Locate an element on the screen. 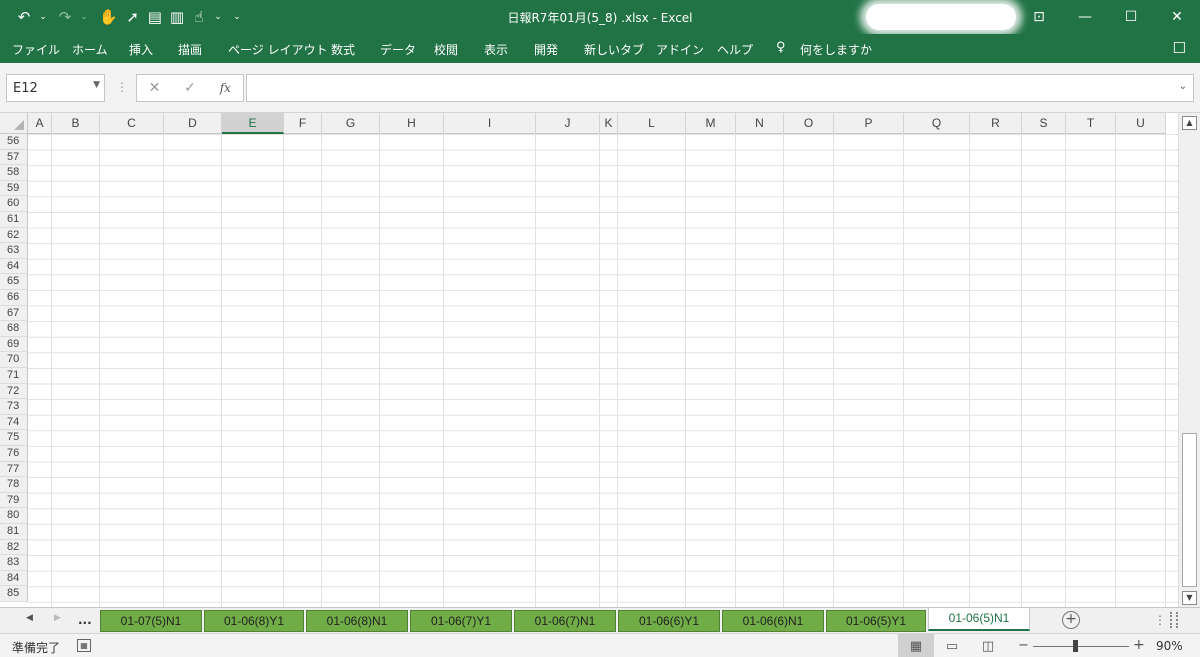 Image resolution: width=1200 pixels, height=657 pixels. column-header-k: K is located at coordinates (609, 123).